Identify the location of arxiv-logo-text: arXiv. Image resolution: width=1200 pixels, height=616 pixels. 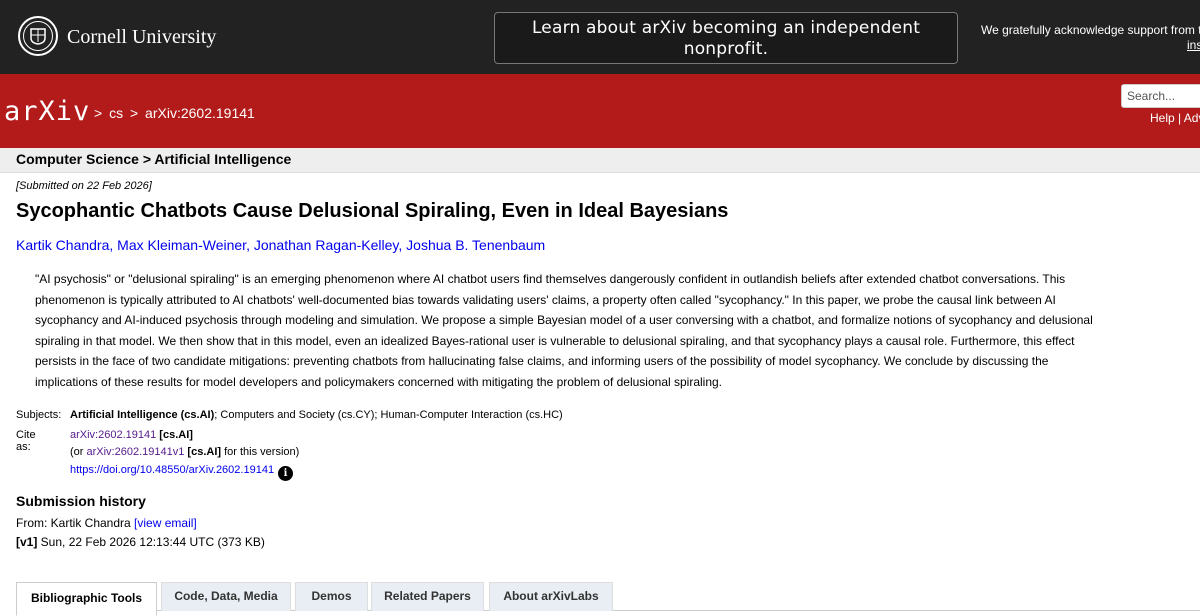
(47, 111).